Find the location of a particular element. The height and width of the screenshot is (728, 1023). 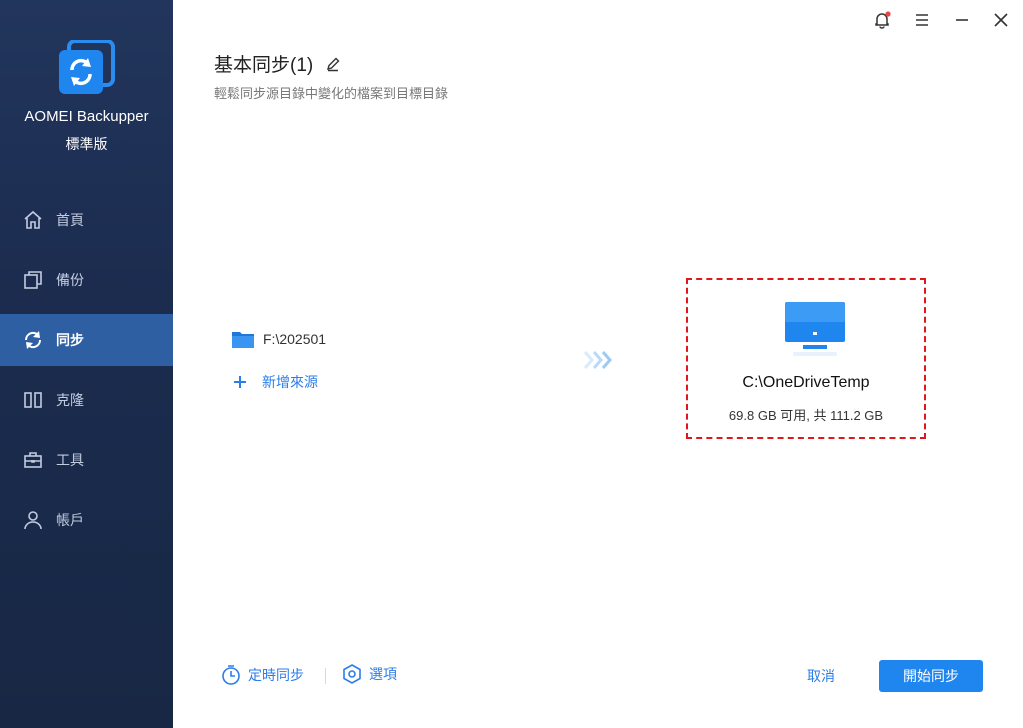

folder-icon is located at coordinates (243, 339).